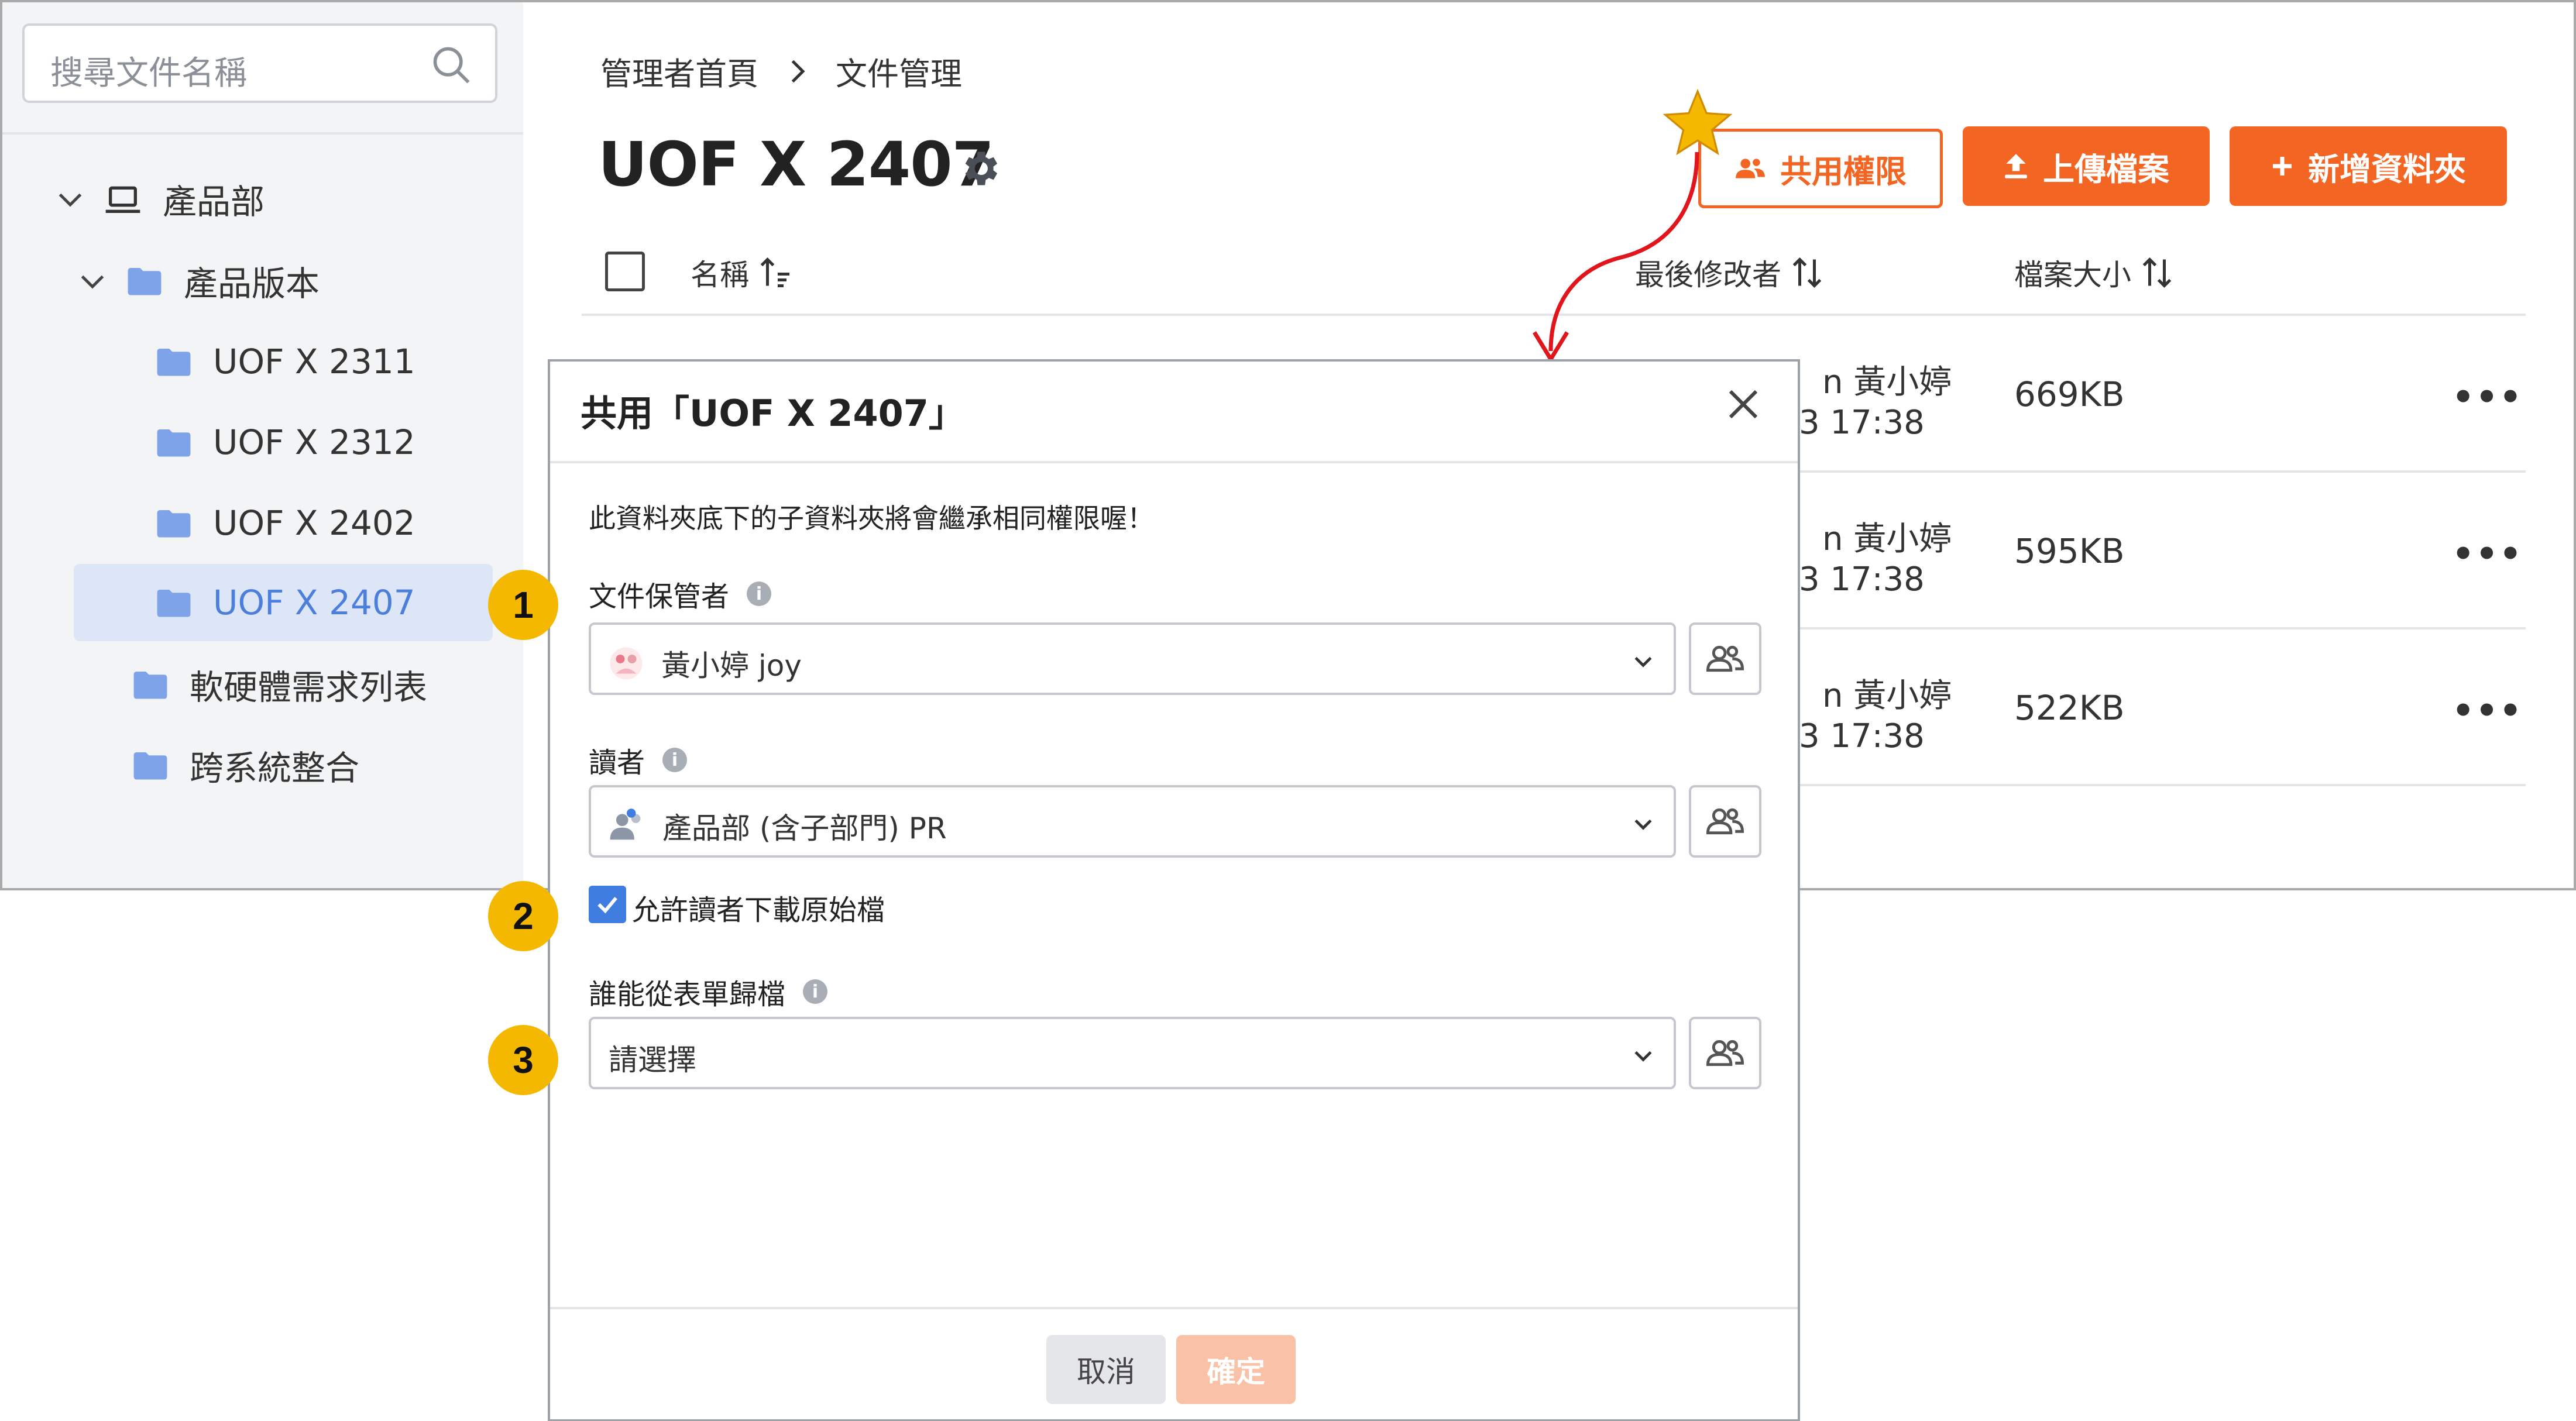  What do you see at coordinates (872, 519) in the screenshot?
I see `inherit-notice: 此資料夾底下的子資料夾將會繼承相同權限喔！` at bounding box center [872, 519].